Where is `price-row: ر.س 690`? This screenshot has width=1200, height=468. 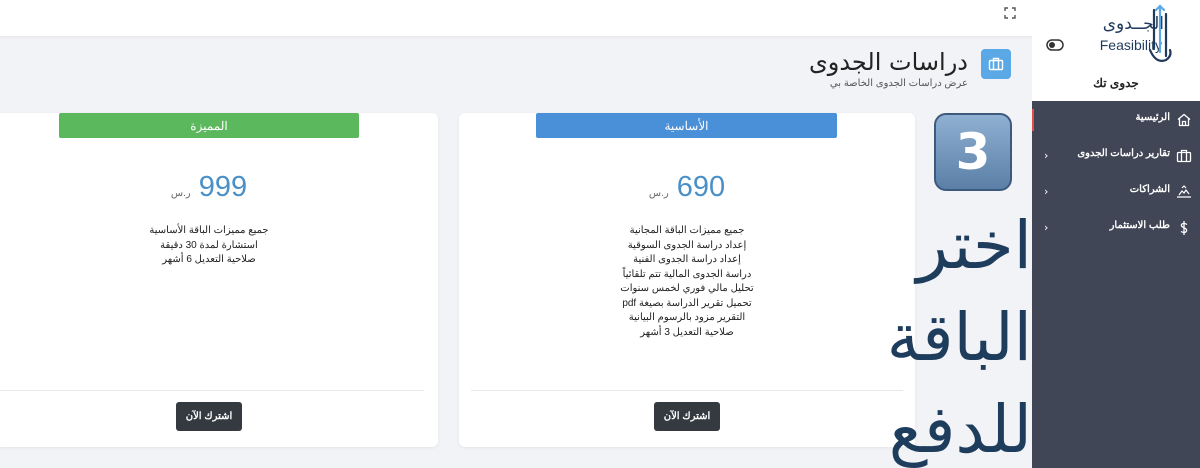 price-row: ر.س 690 is located at coordinates (687, 187).